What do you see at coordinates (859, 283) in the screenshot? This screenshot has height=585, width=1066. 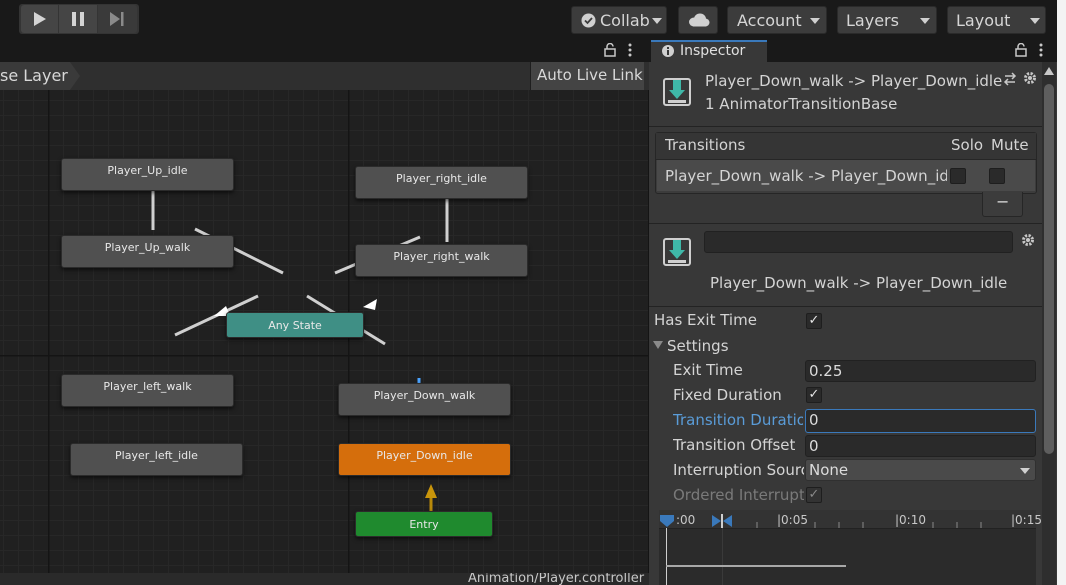 I see `transition-name-label: Player_Down_walk -> Player_Down_idle` at bounding box center [859, 283].